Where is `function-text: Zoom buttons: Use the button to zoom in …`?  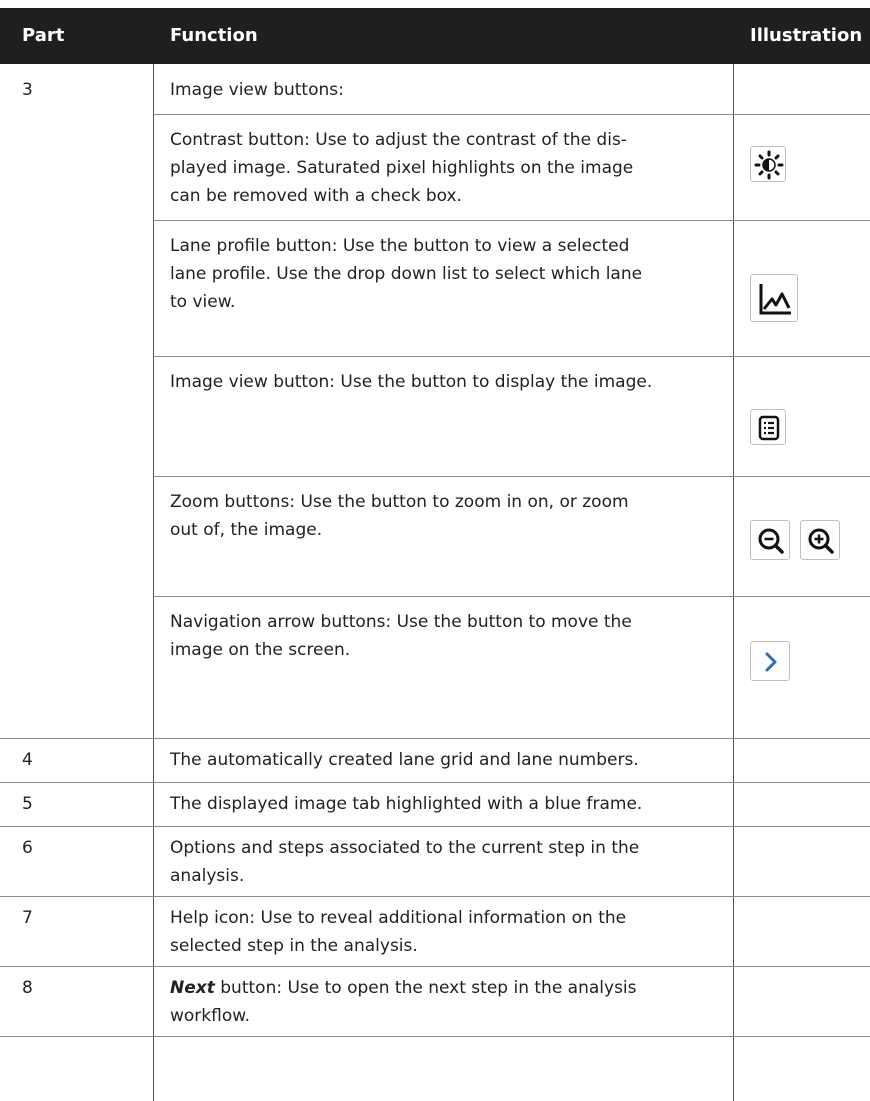 function-text: Zoom buttons: Use the button to zoom in … is located at coordinates (399, 516).